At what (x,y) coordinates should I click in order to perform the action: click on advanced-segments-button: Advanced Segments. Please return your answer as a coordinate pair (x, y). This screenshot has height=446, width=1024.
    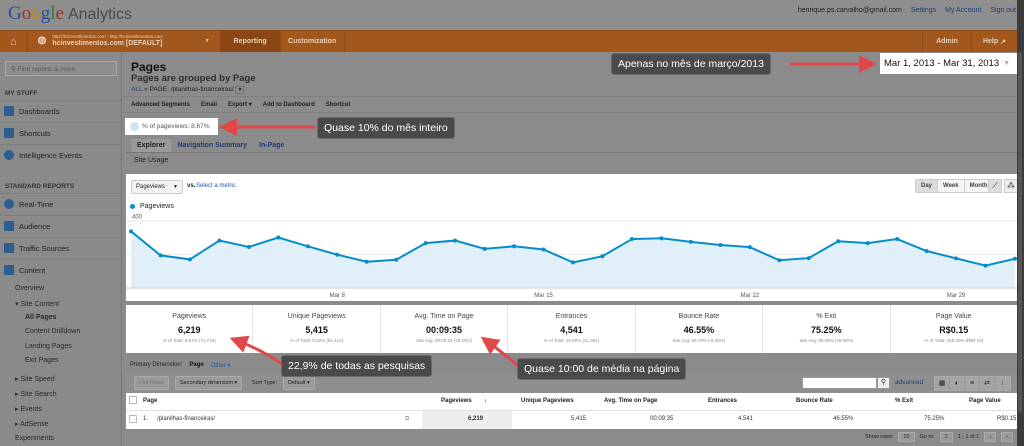
    Looking at the image, I should click on (160, 105).